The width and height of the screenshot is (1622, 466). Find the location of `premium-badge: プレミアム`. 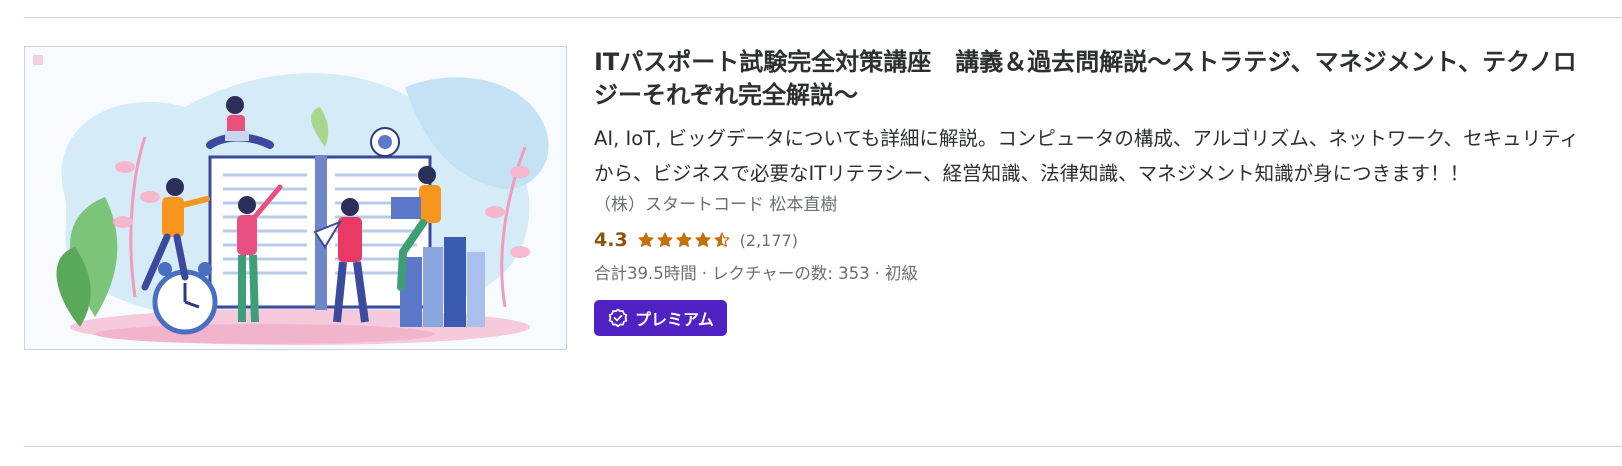

premium-badge: プレミアム is located at coordinates (660, 318).